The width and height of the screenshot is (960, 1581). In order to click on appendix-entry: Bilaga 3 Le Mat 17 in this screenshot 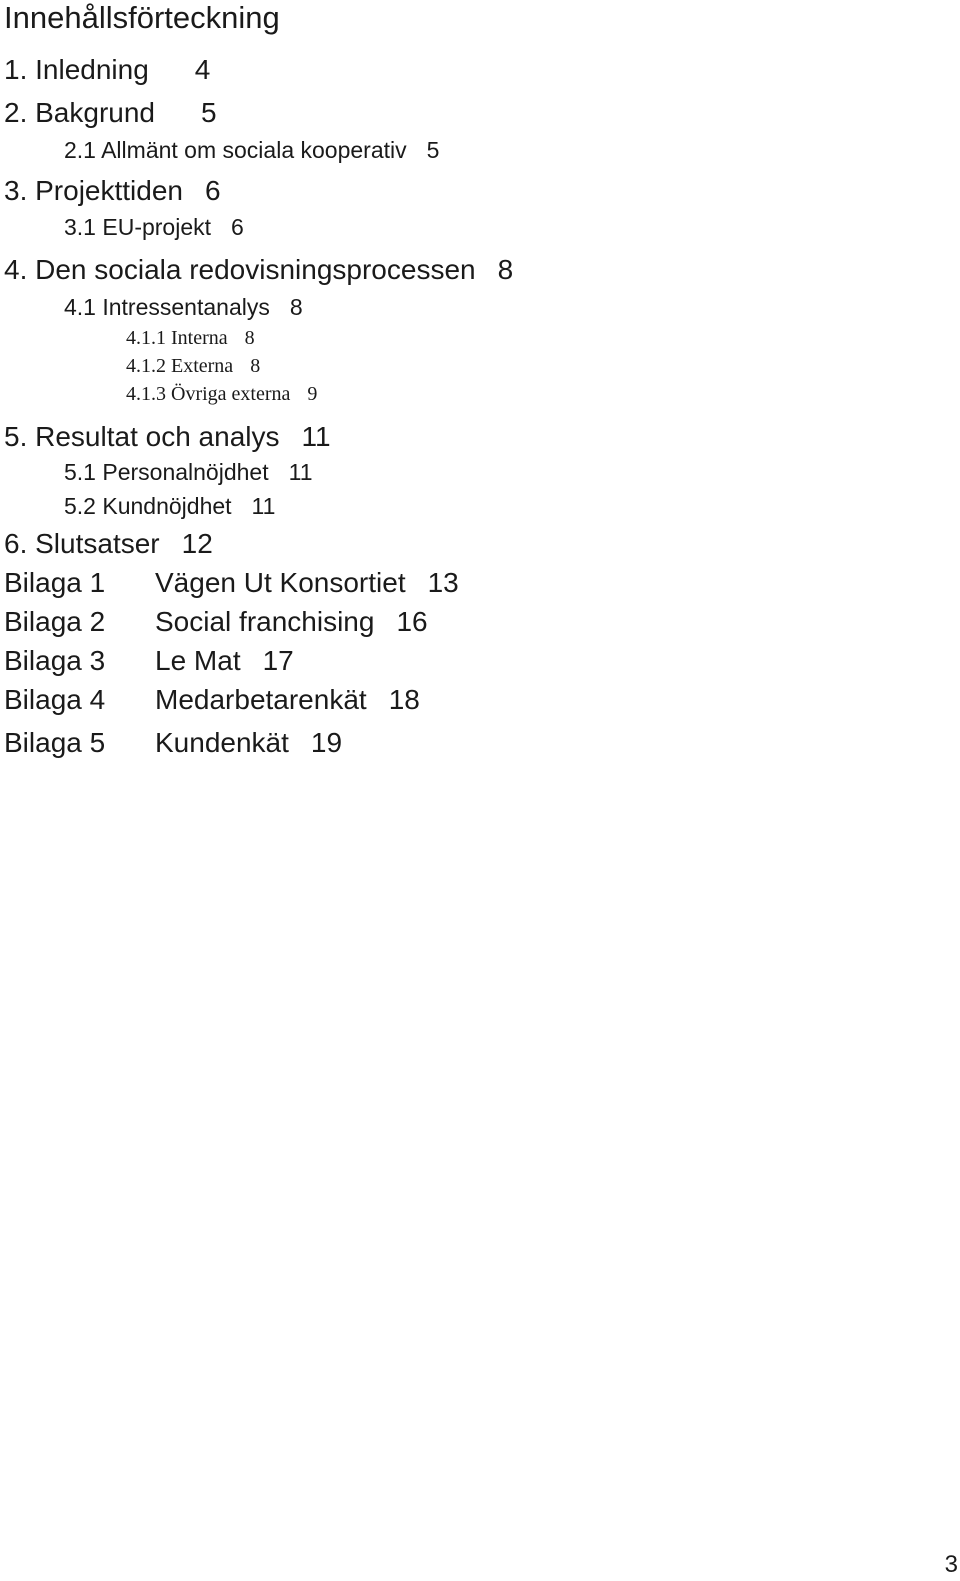, I will do `click(149, 661)`.